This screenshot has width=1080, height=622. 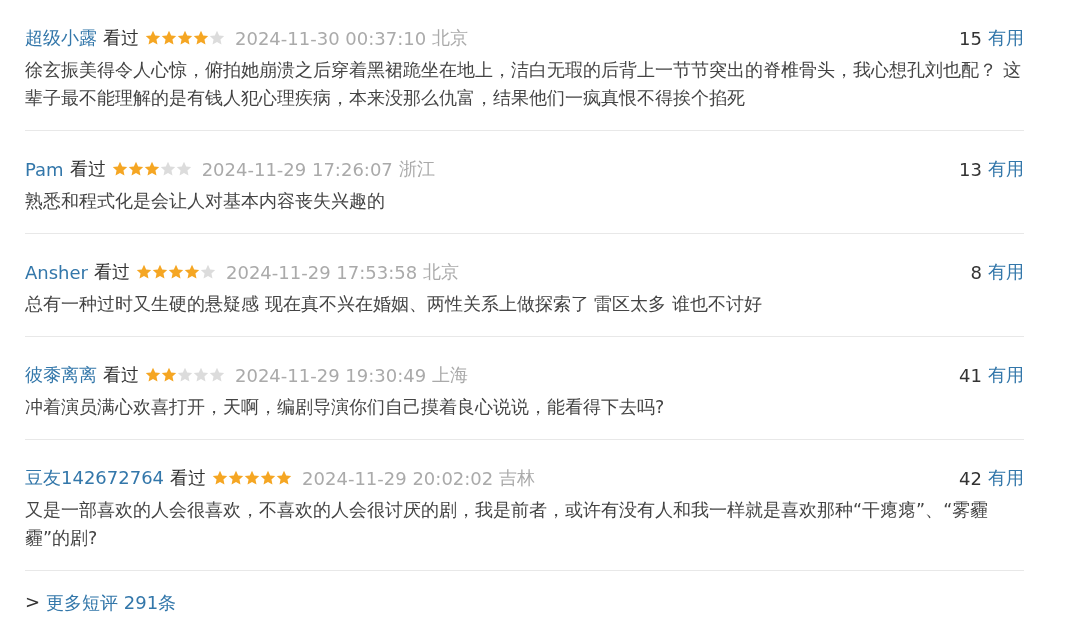 What do you see at coordinates (331, 375) in the screenshot?
I see `comment-time: 2024-11-29 19:30:49` at bounding box center [331, 375].